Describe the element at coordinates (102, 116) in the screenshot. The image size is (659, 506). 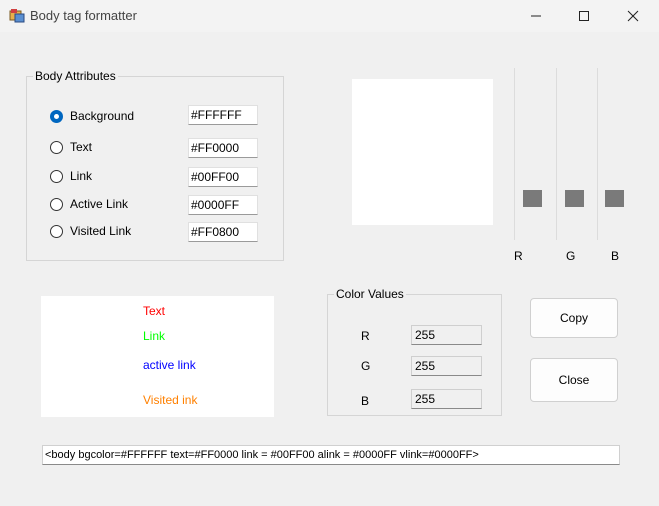
I see `radio-label-background: Background` at that location.